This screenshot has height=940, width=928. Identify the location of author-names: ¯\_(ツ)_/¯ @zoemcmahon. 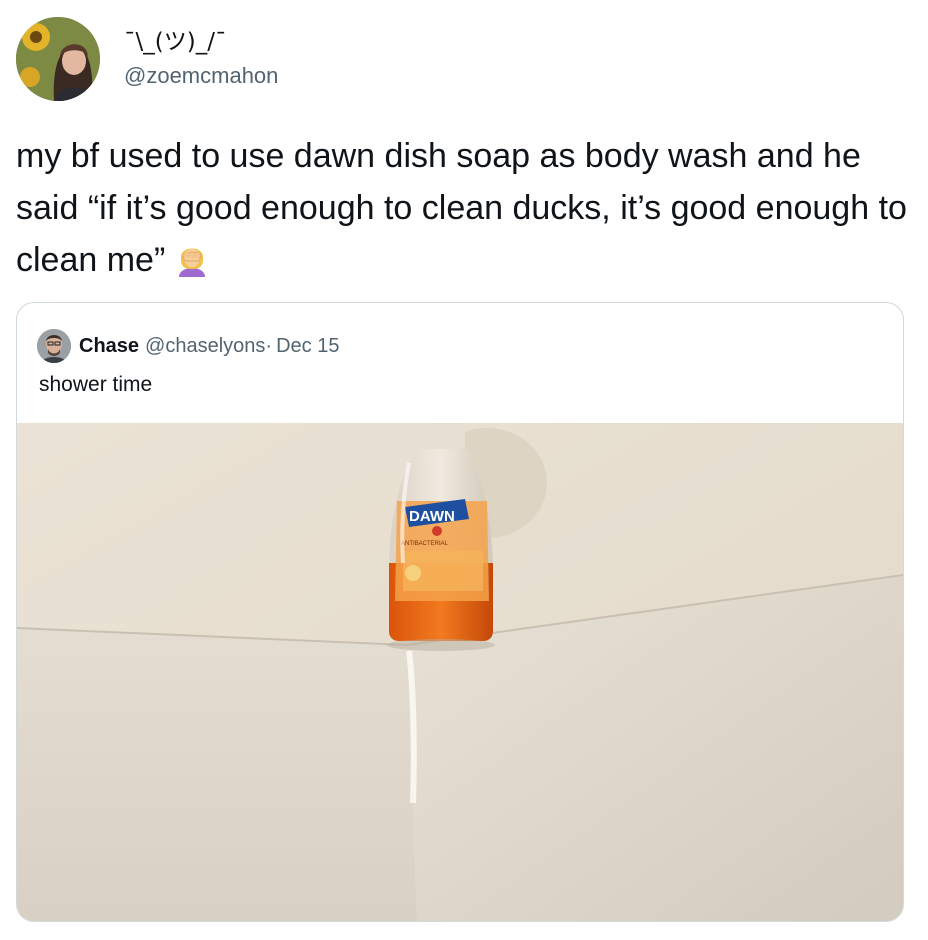
(201, 59).